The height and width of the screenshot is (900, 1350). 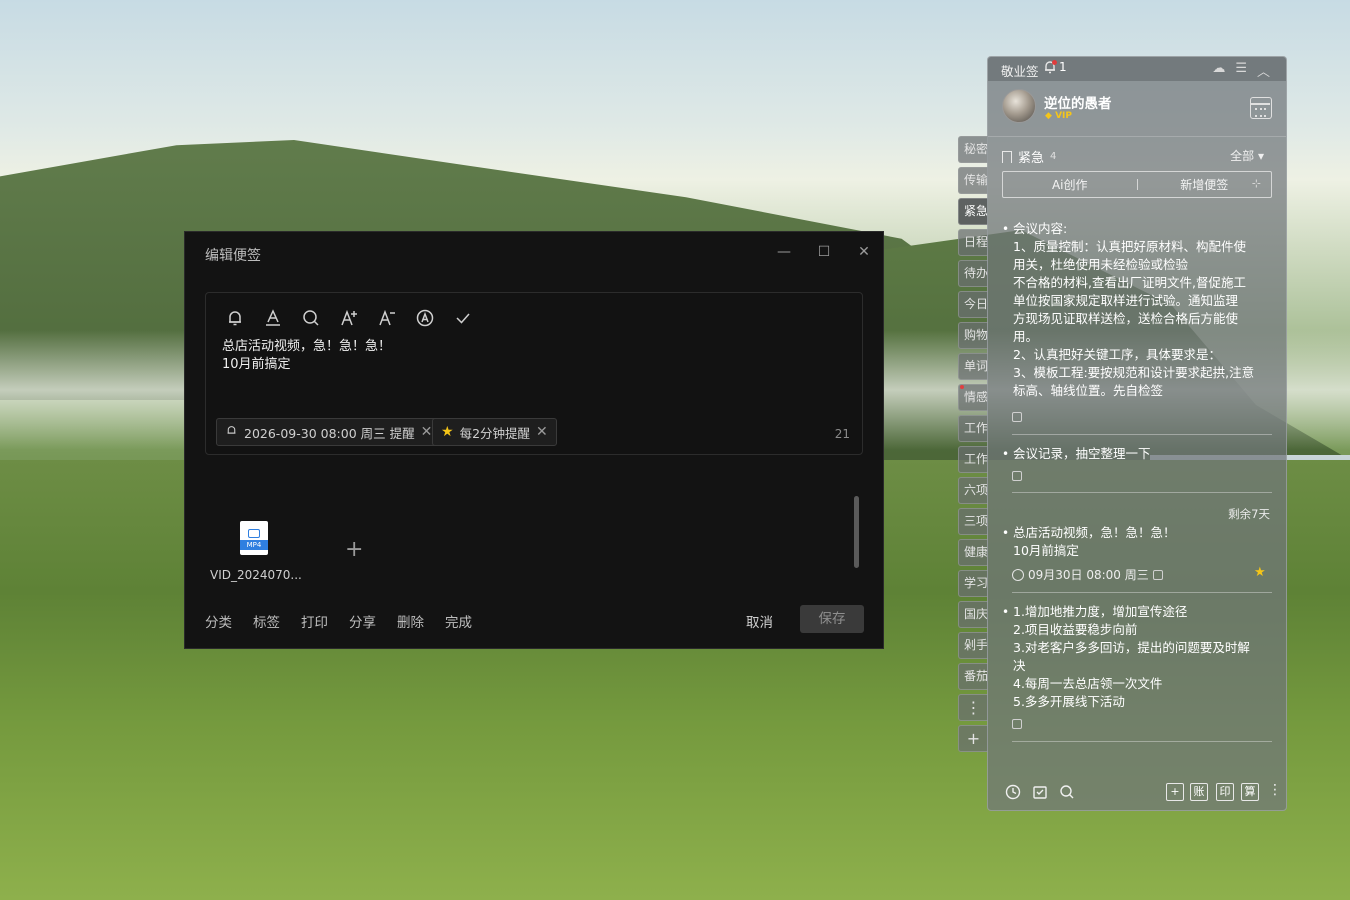 I want to click on more-options-icon: ⋮, so click(x=1275, y=790).